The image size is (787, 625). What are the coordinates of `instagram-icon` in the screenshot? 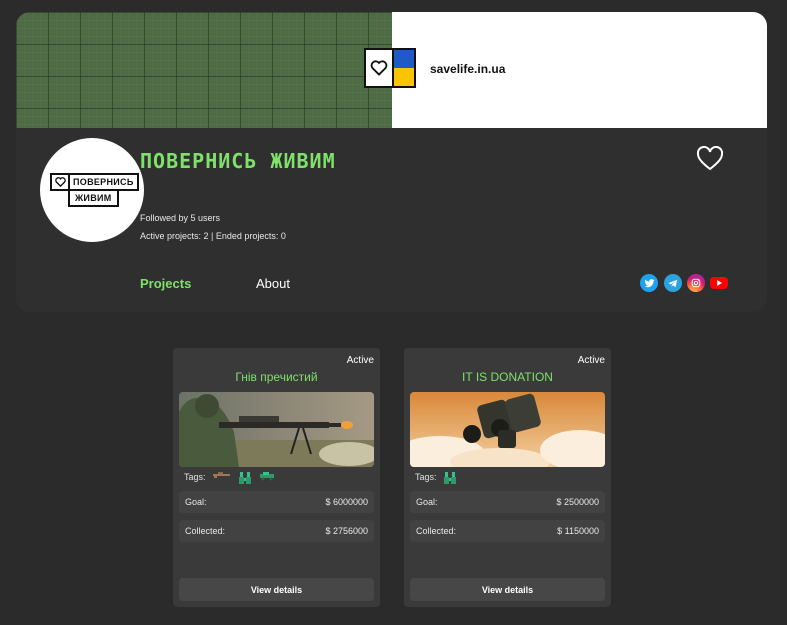 It's located at (696, 283).